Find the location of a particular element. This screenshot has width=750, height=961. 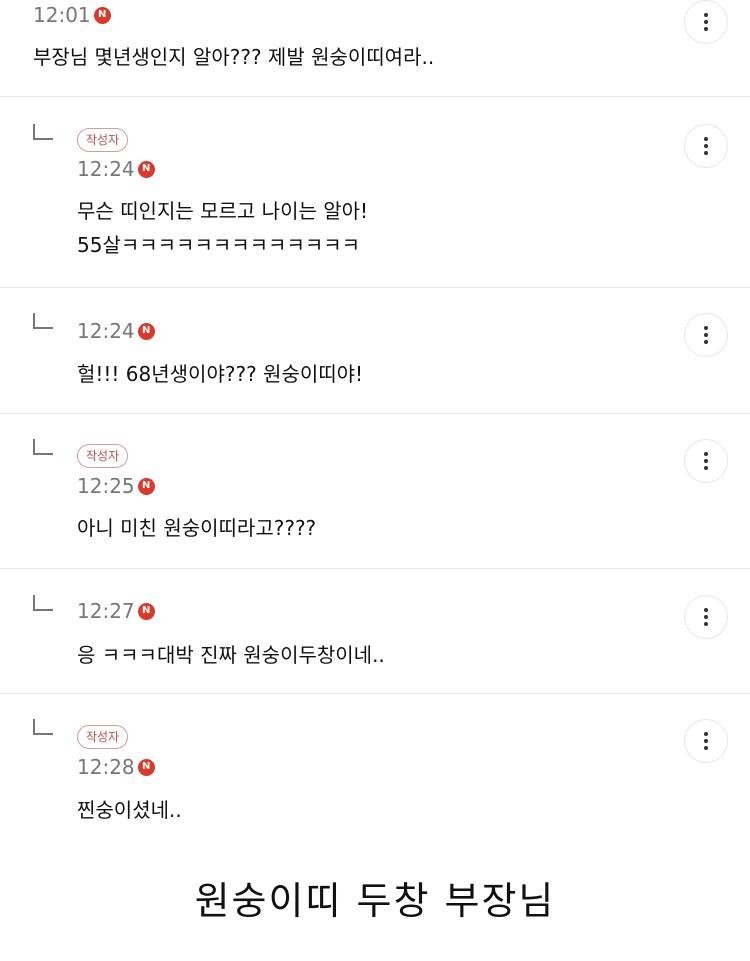

comment-time-row: 12:28 N is located at coordinates (116, 767).